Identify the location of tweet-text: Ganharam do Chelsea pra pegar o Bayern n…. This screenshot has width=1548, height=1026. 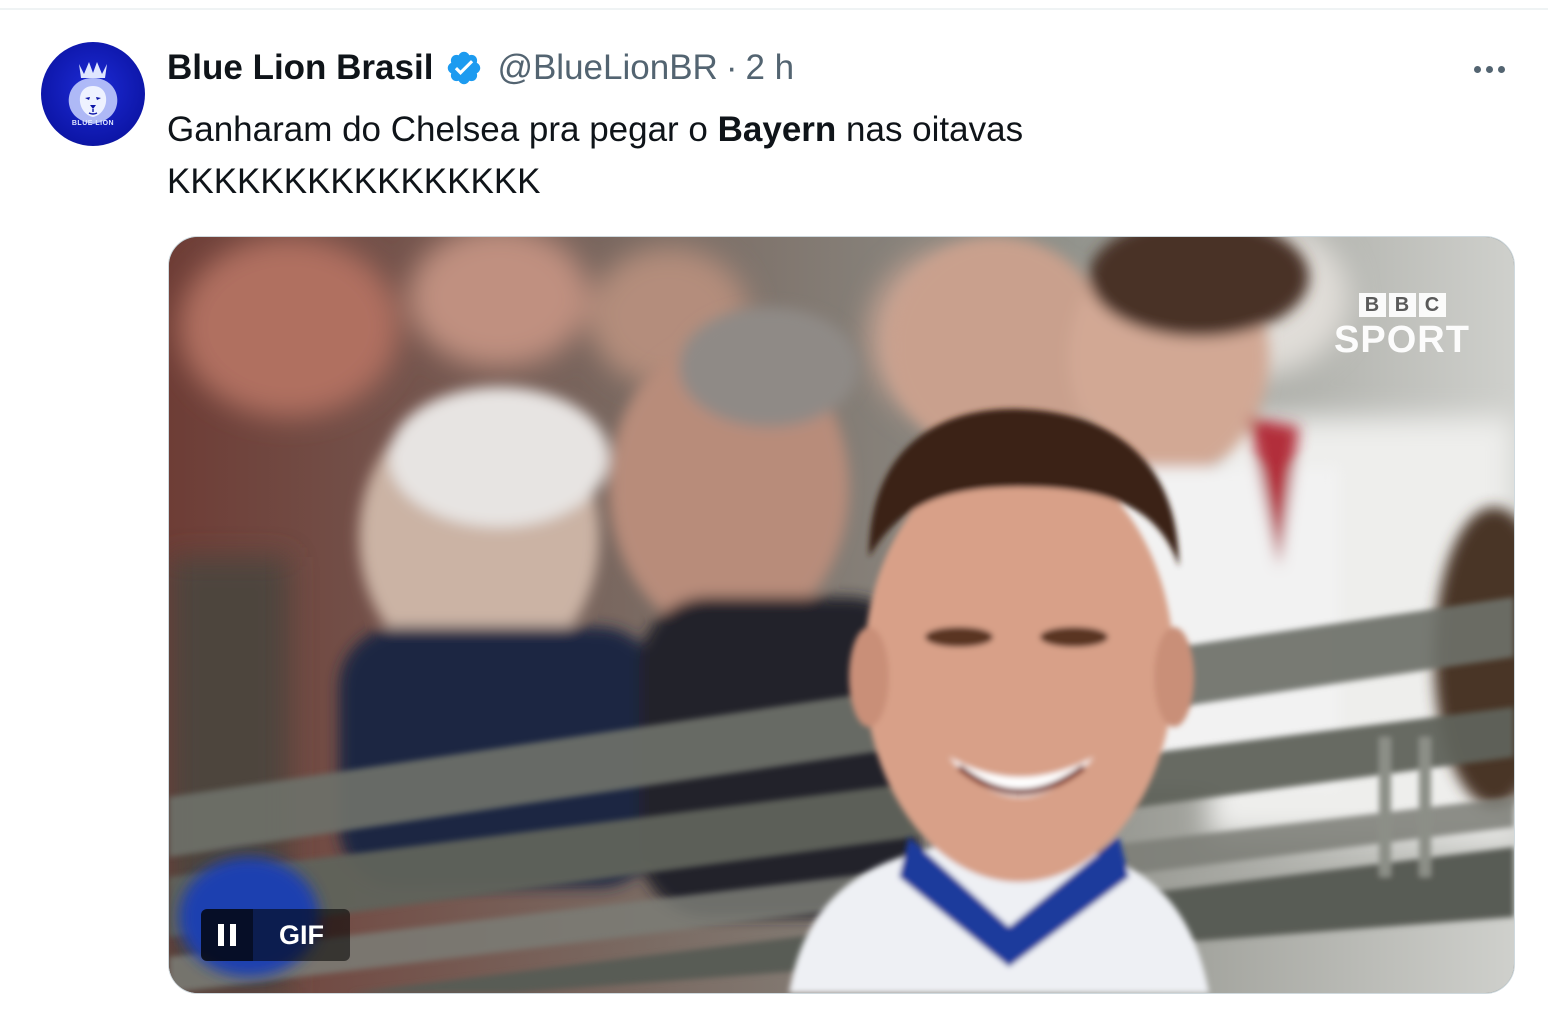
(817, 156).